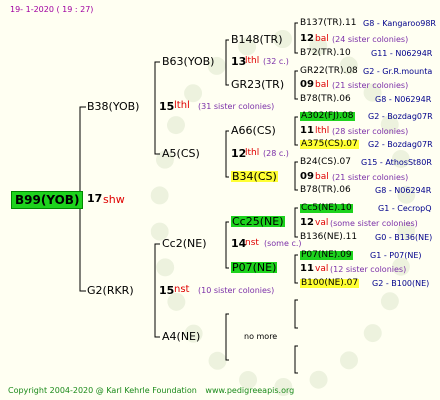 The height and width of the screenshot is (400, 440). Describe the element at coordinates (188, 61) in the screenshot. I see `queen-b63: B63(YOB)` at that location.